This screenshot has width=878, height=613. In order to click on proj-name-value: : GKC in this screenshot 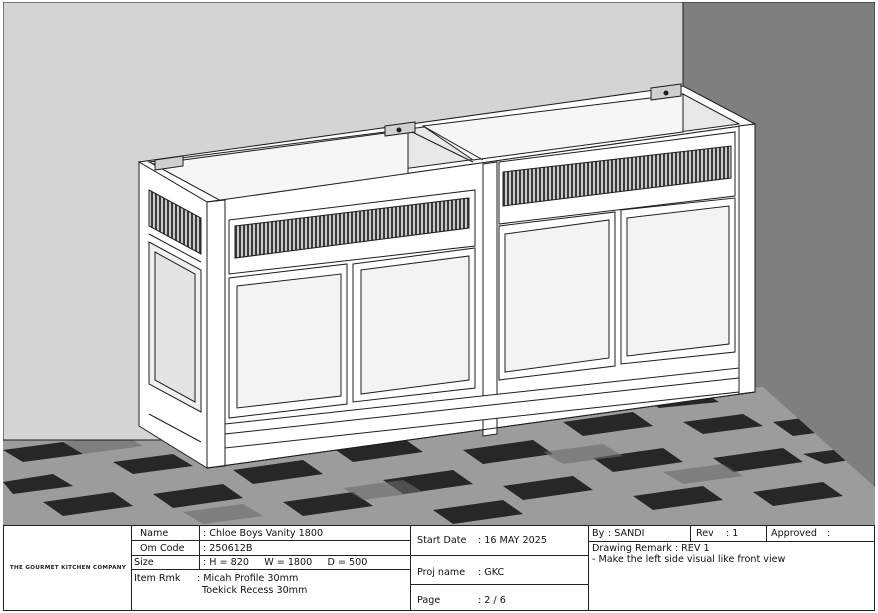, I will do `click(491, 572)`.